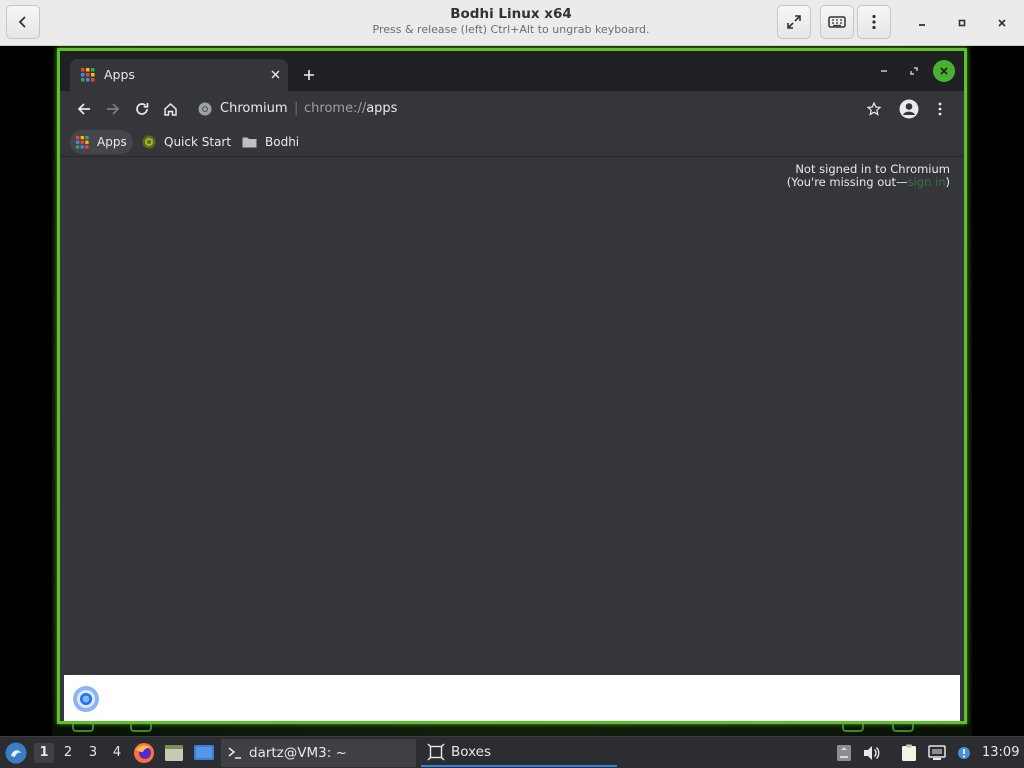 The height and width of the screenshot is (768, 1024). I want to click on reload-button, so click(142, 109).